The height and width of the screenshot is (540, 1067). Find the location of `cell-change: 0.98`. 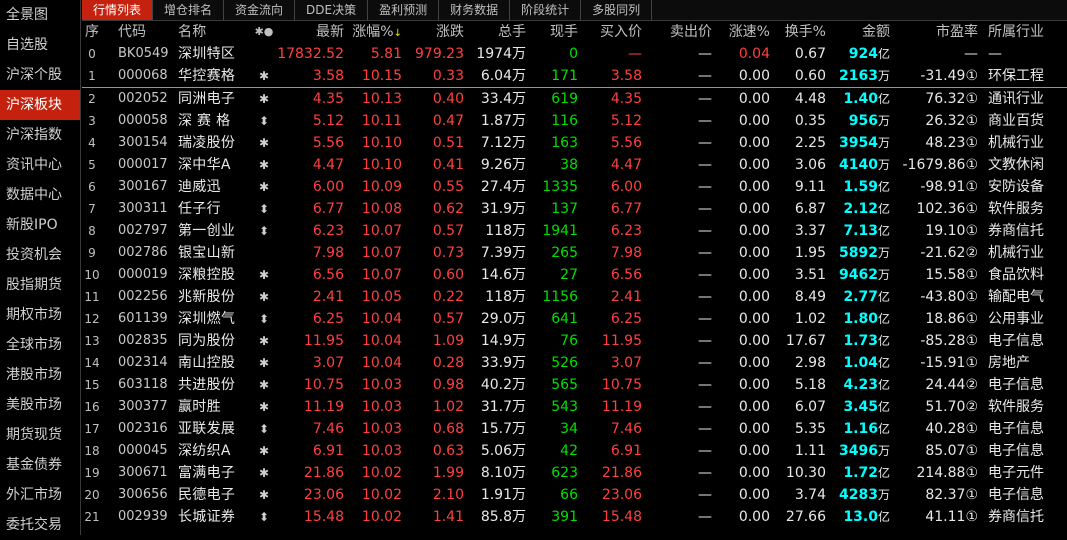

cell-change: 0.98 is located at coordinates (448, 385).